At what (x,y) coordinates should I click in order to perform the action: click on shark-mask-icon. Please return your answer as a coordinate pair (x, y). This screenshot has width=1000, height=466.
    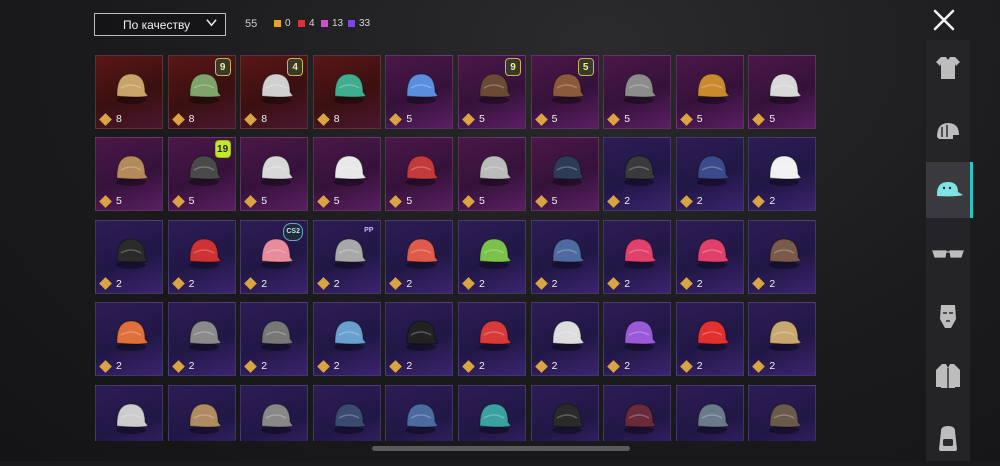
    Looking at the image, I should click on (568, 336).